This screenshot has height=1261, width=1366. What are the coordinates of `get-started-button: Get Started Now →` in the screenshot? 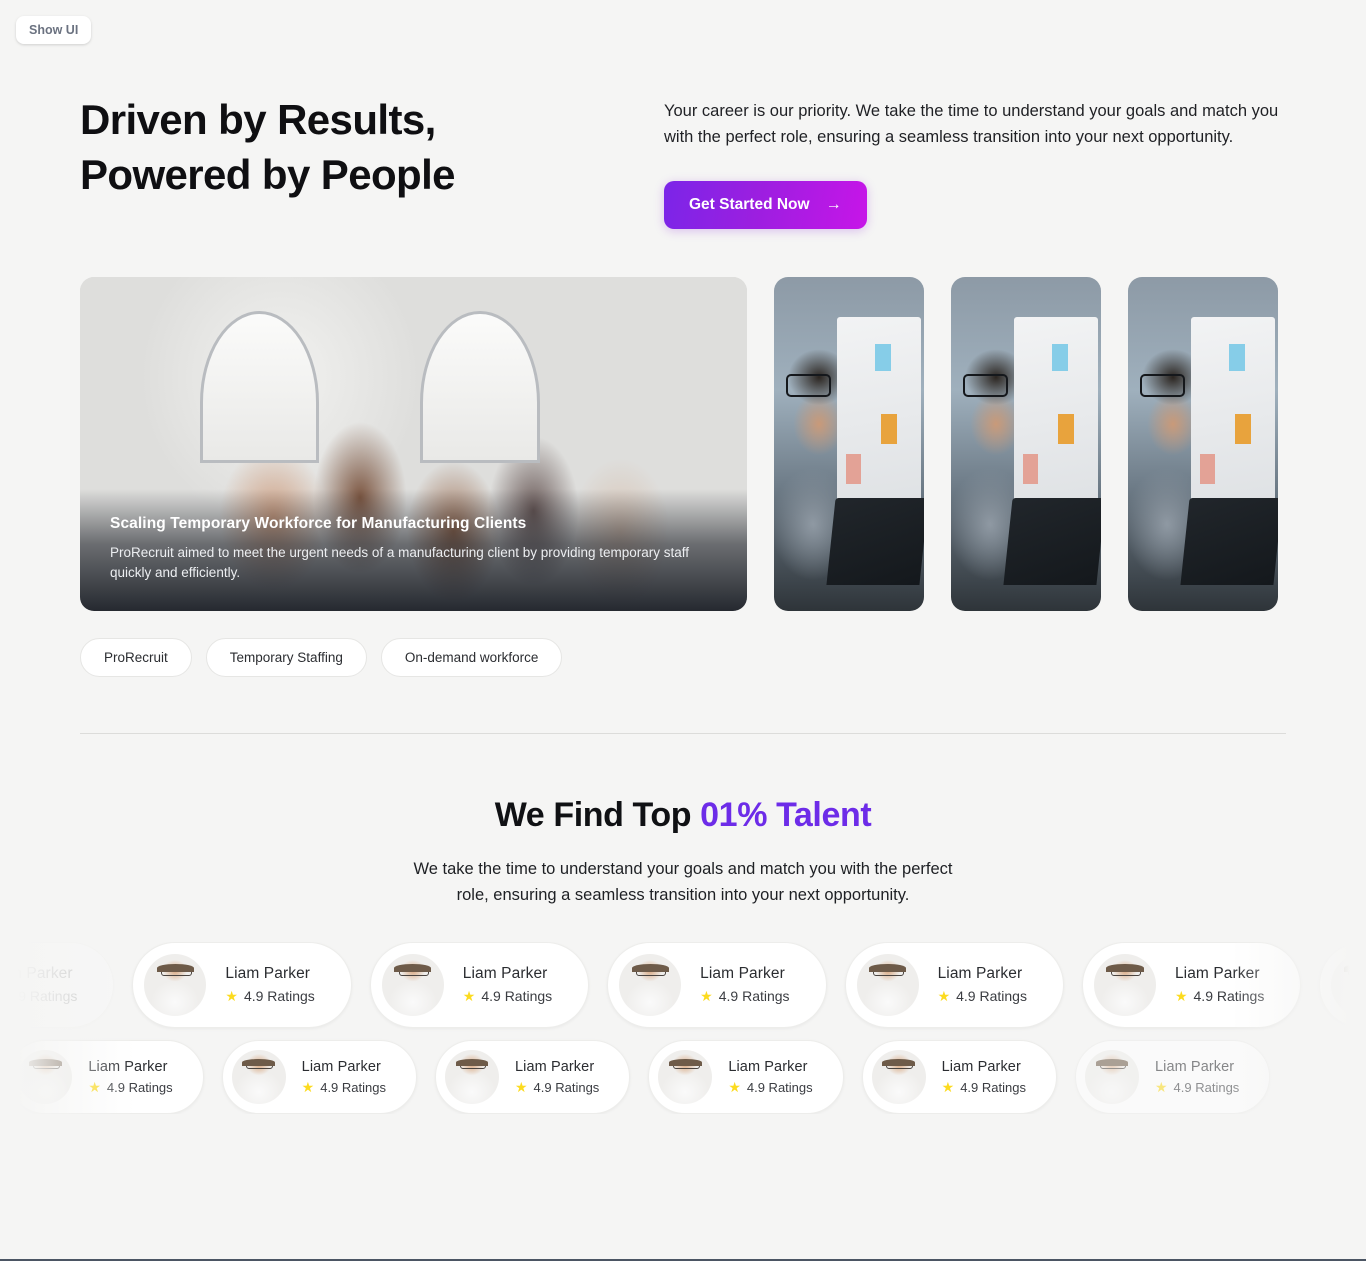 It's located at (765, 205).